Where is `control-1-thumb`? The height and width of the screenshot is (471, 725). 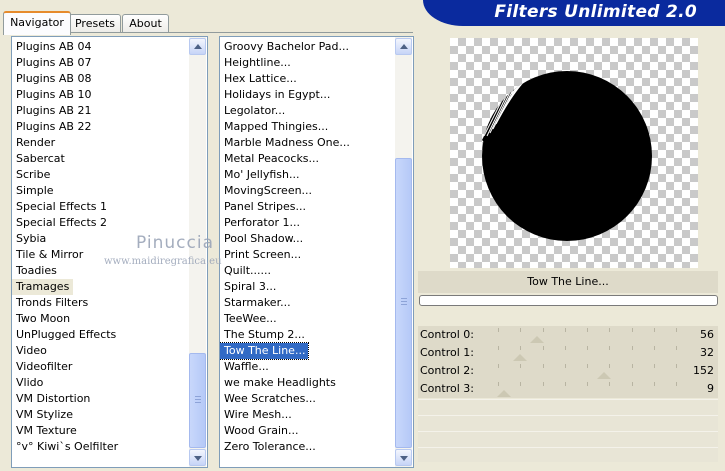
control-1-thumb is located at coordinates (520, 357).